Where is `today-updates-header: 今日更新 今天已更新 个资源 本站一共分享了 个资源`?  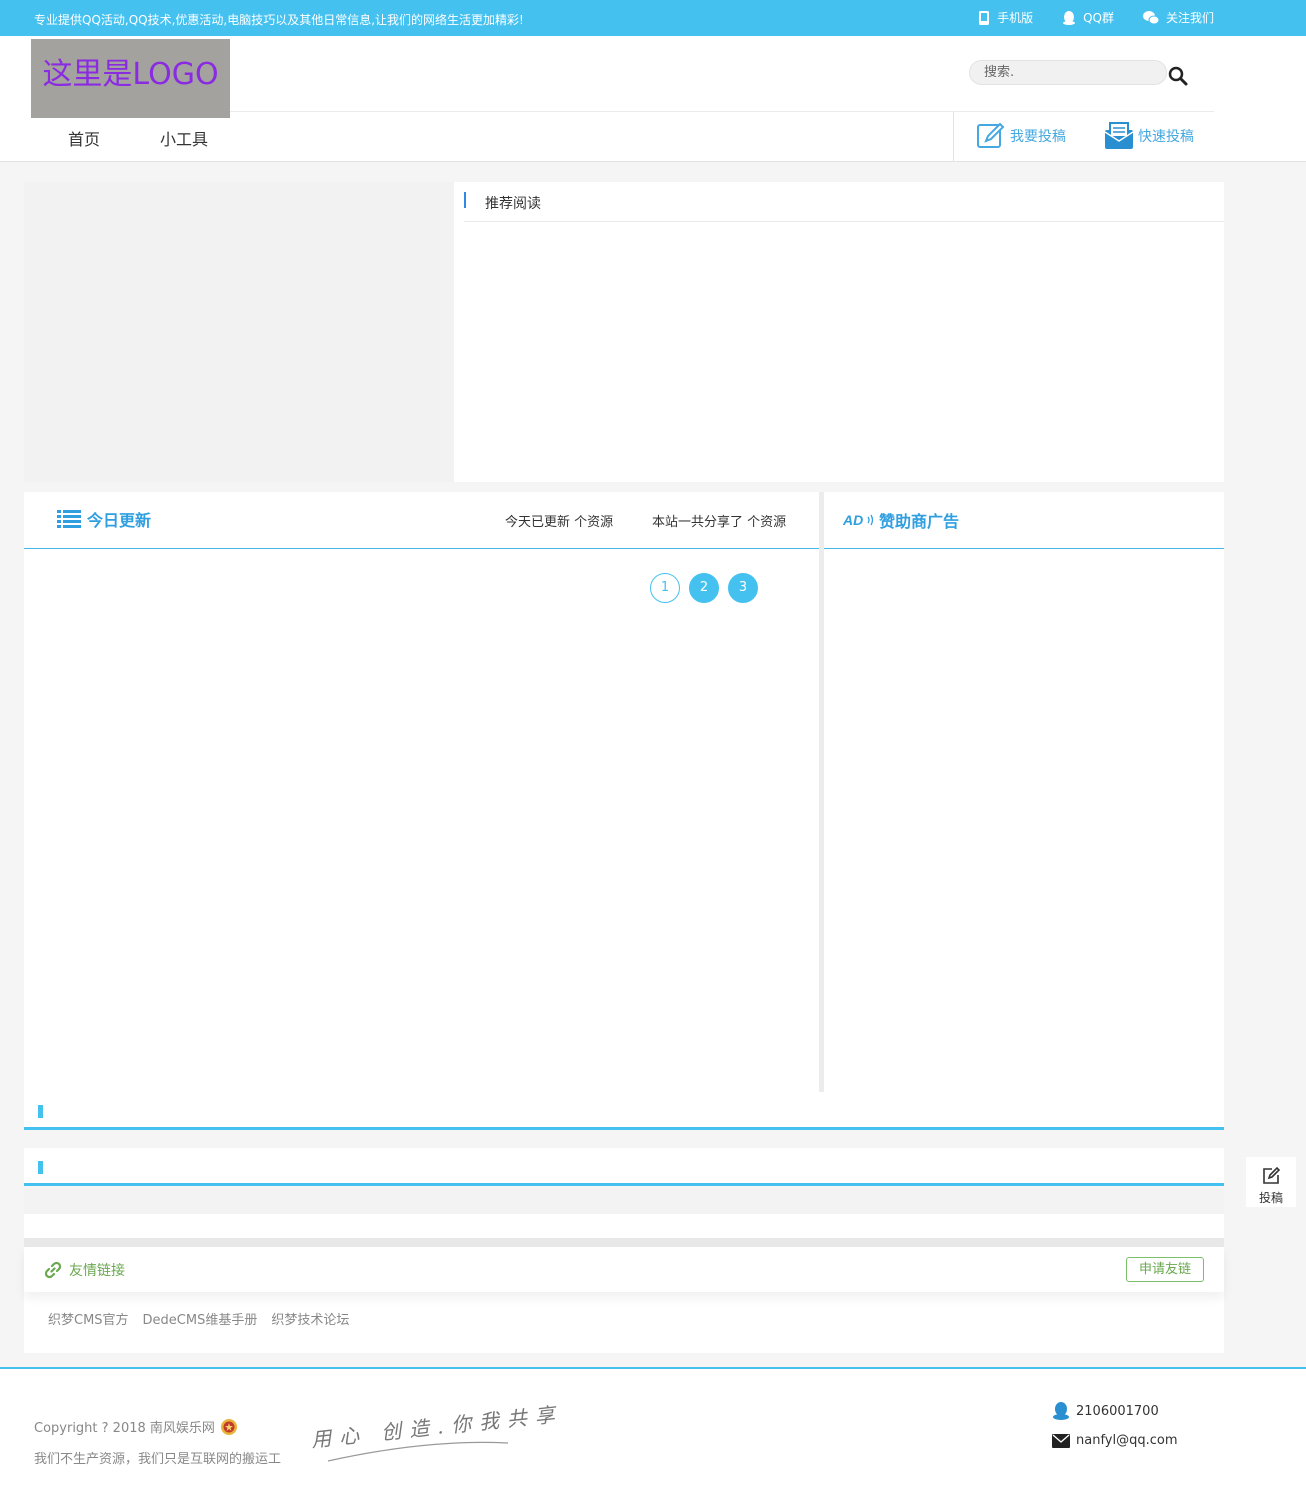
today-updates-header: 今日更新 今天已更新 个资源 本站一共分享了 个资源 is located at coordinates (421, 520).